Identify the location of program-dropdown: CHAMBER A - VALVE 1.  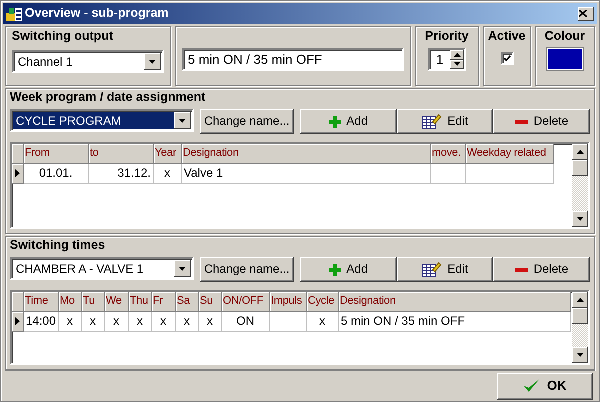
(102, 268).